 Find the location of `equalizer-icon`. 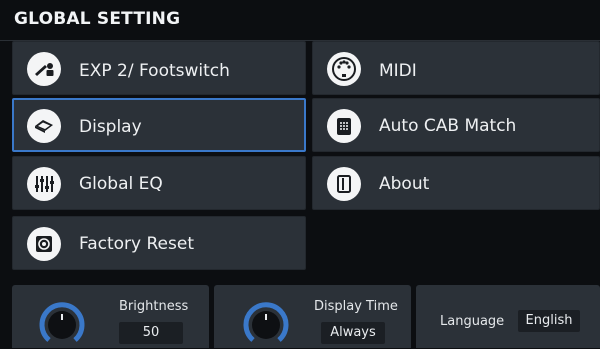

equalizer-icon is located at coordinates (44, 184).